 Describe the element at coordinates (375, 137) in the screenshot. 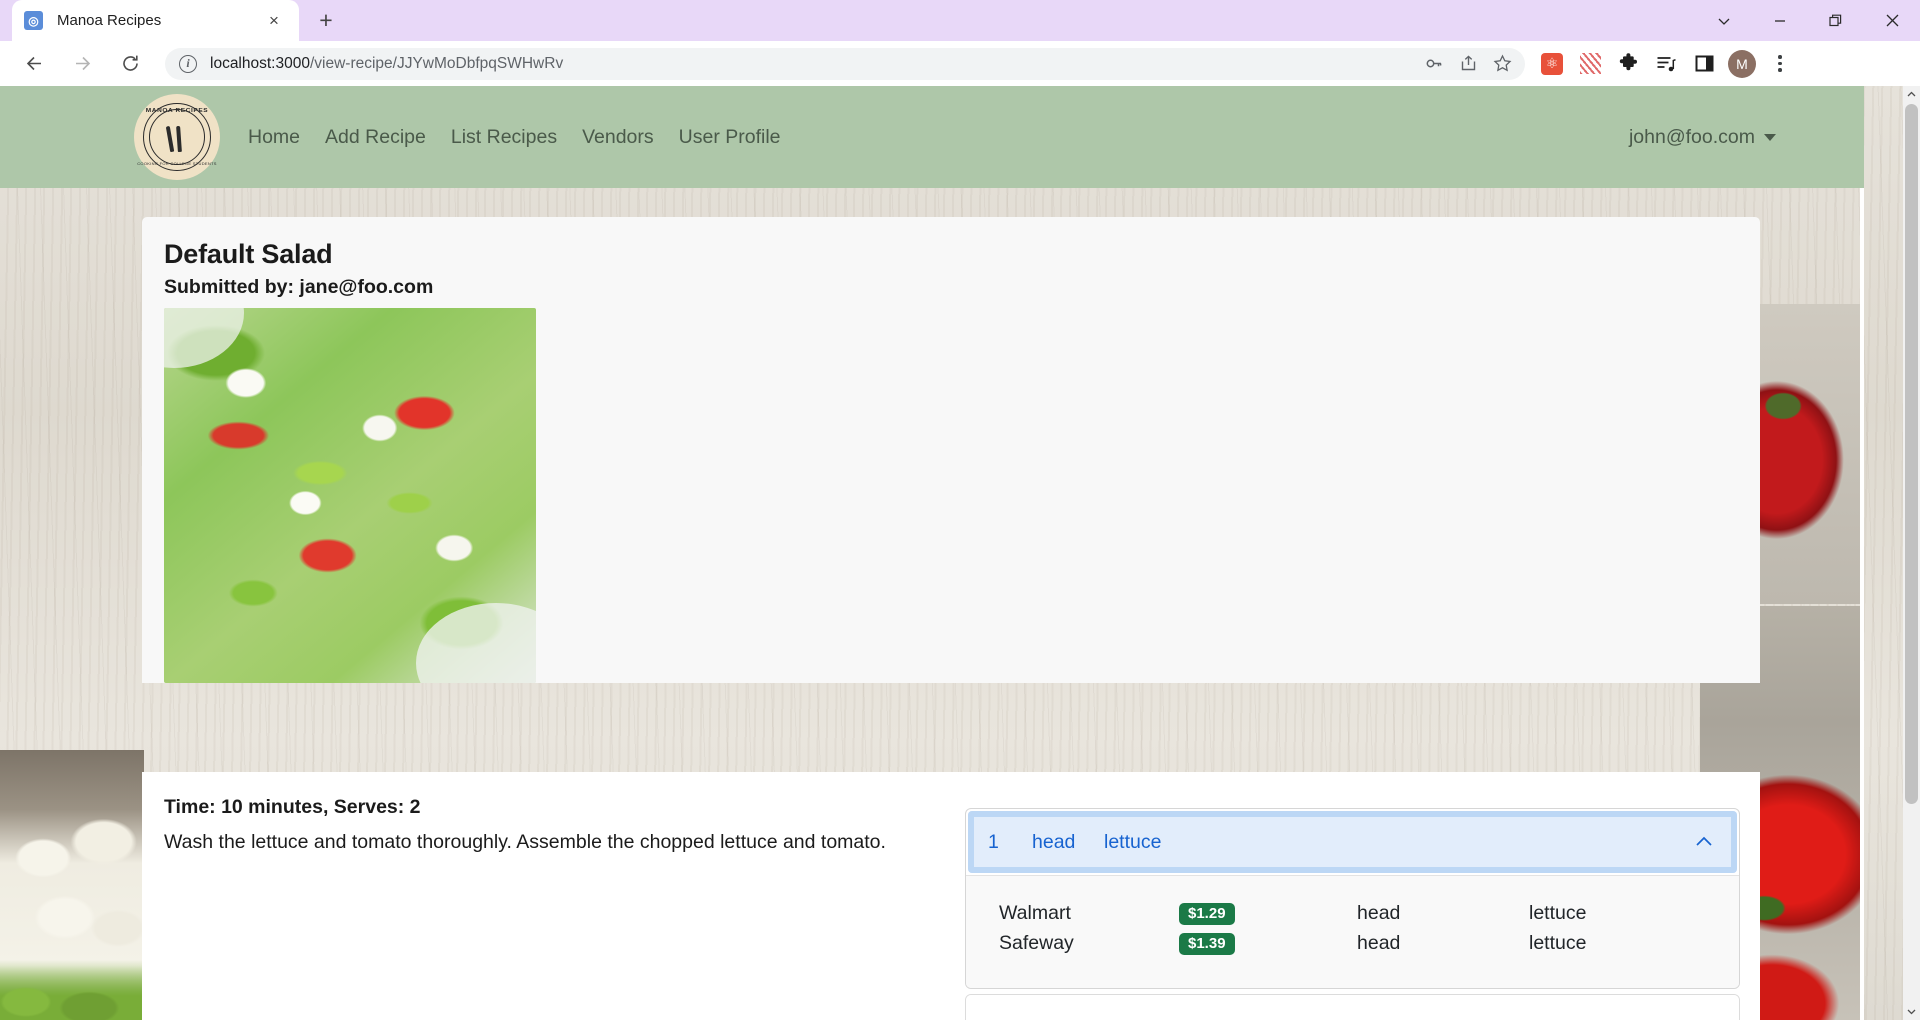

I see `nav-link-add-recipe: Add Recipe` at that location.